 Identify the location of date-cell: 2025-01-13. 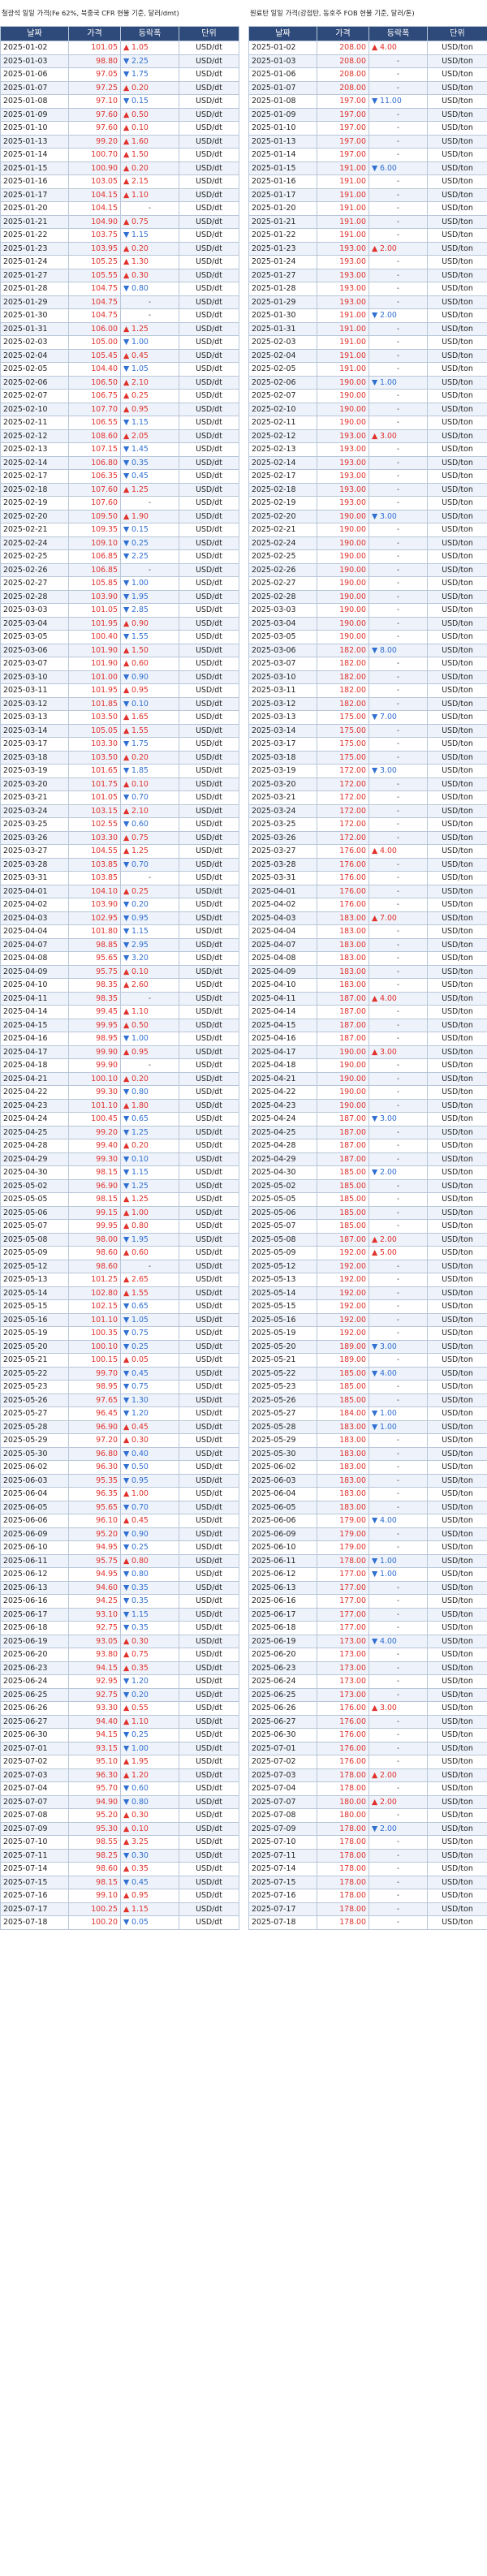
(34, 142).